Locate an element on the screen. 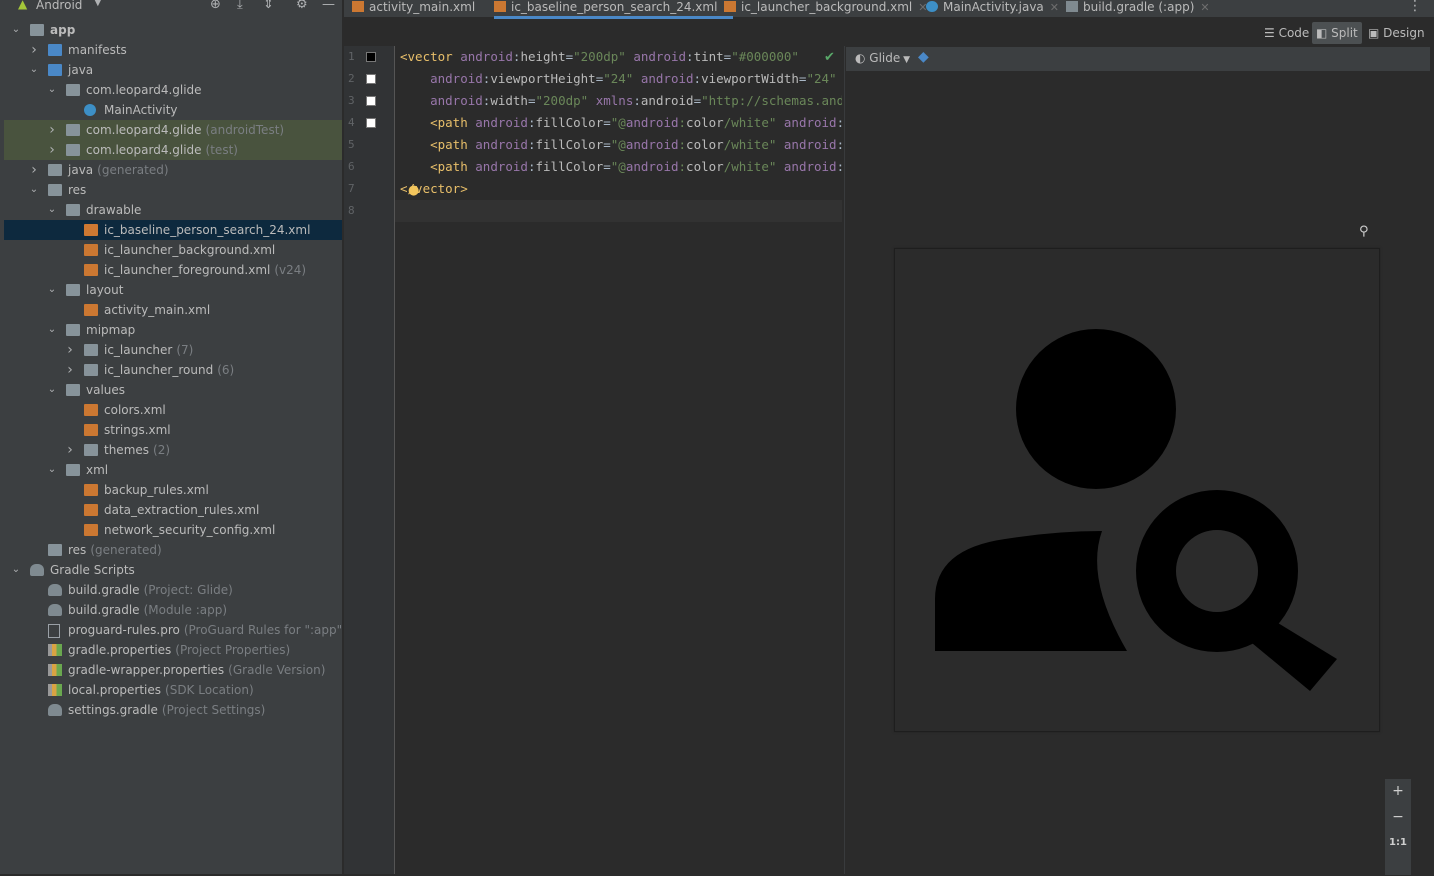 The image size is (1434, 876). editor-tab-label: build.gradle (:app) is located at coordinates (1139, 7).